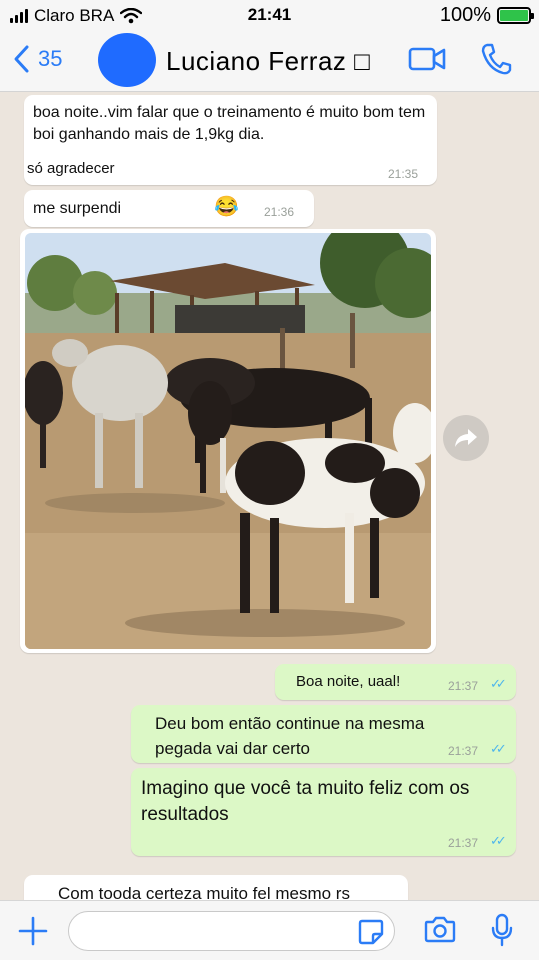 The width and height of the screenshot is (539, 960). I want to click on forward-button, so click(466, 438).